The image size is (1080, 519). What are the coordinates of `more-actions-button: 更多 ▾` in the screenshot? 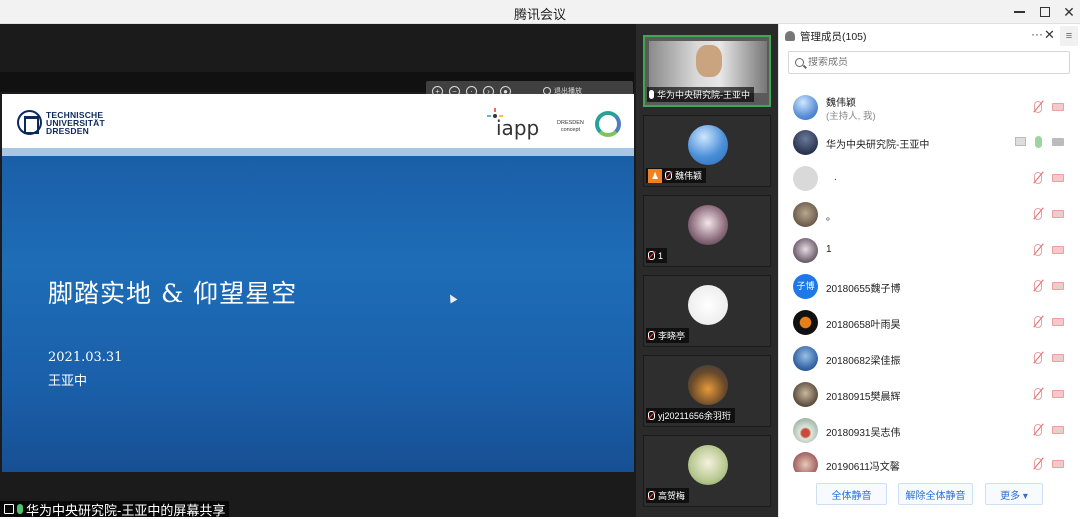 It's located at (1014, 494).